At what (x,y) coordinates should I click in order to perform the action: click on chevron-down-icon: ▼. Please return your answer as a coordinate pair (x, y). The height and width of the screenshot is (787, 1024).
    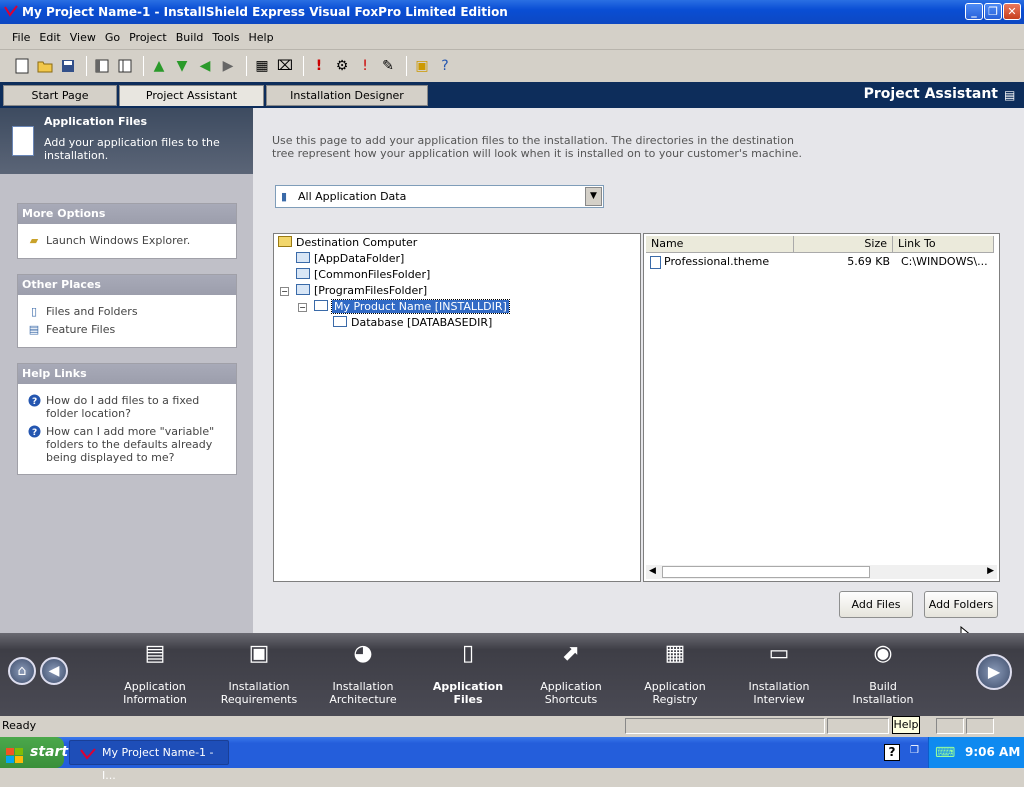
    Looking at the image, I should click on (593, 196).